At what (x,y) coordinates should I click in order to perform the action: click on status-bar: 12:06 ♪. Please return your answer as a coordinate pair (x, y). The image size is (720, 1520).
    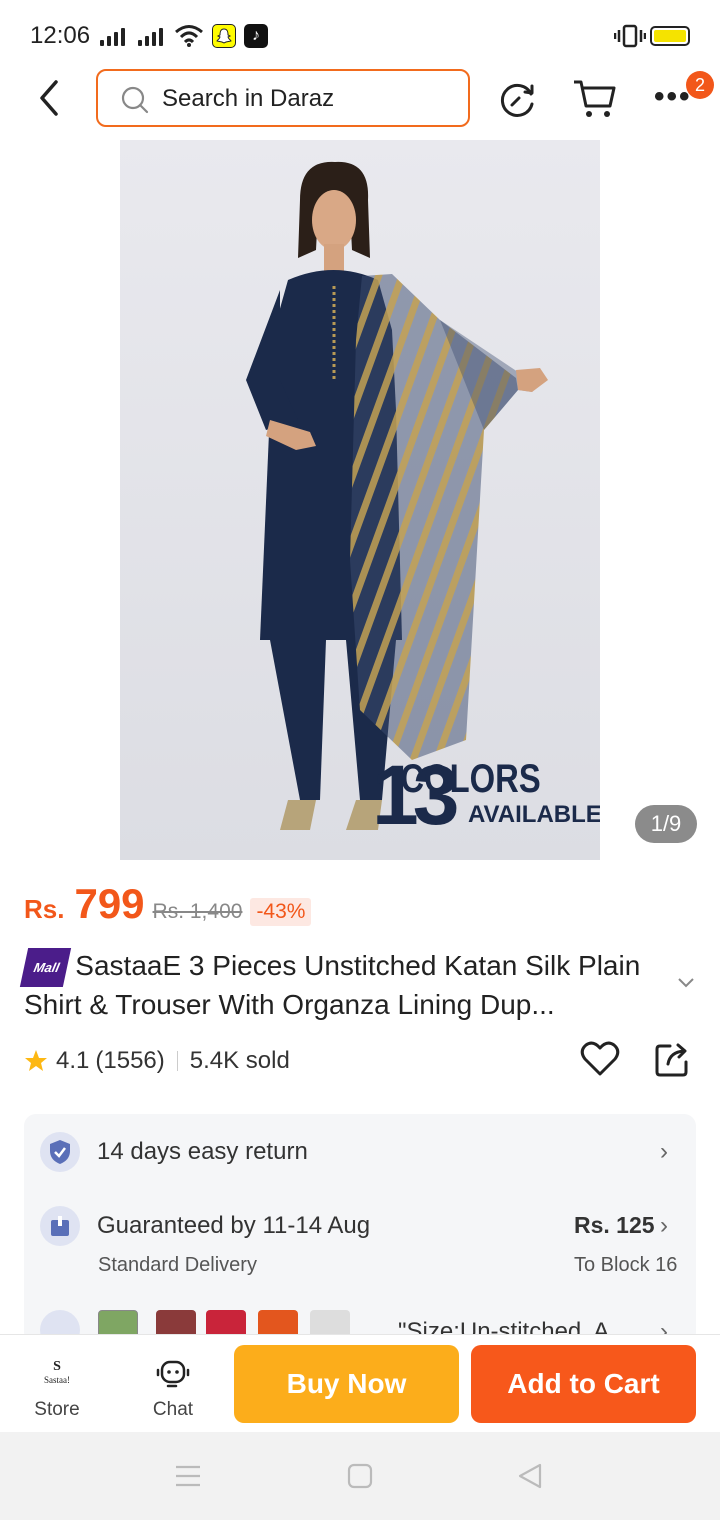
    Looking at the image, I should click on (360, 33).